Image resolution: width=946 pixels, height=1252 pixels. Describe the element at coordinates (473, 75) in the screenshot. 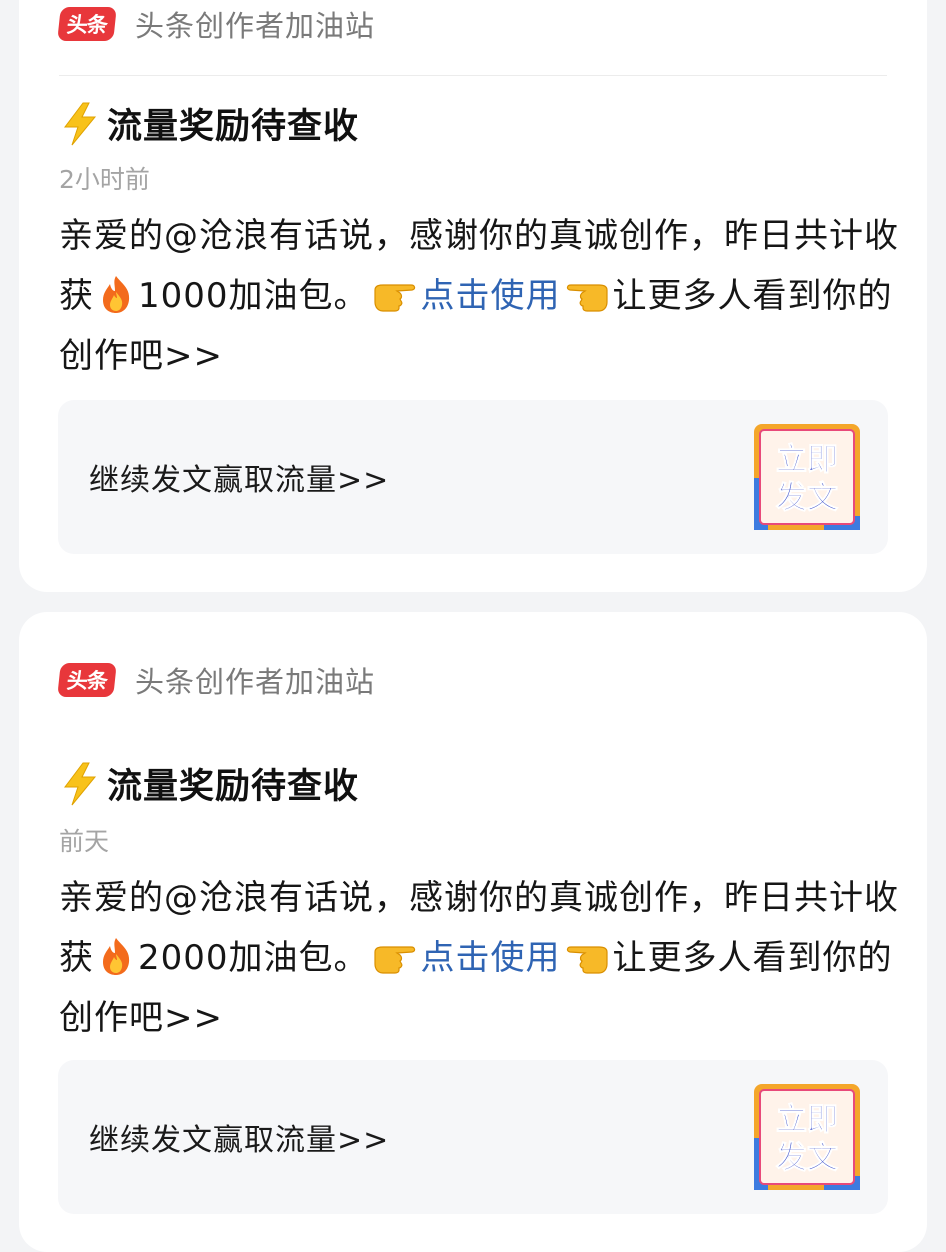

I see `header-divider` at that location.